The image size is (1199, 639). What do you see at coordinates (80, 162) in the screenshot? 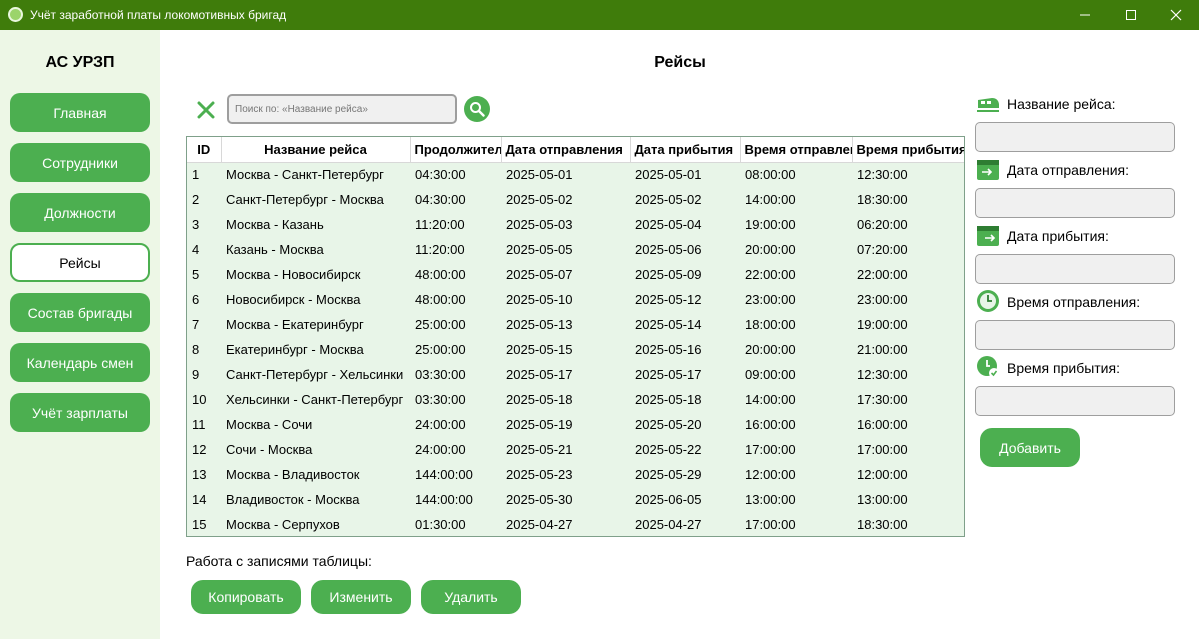
I see `sidebar-item-employees: Сотрудники` at bounding box center [80, 162].